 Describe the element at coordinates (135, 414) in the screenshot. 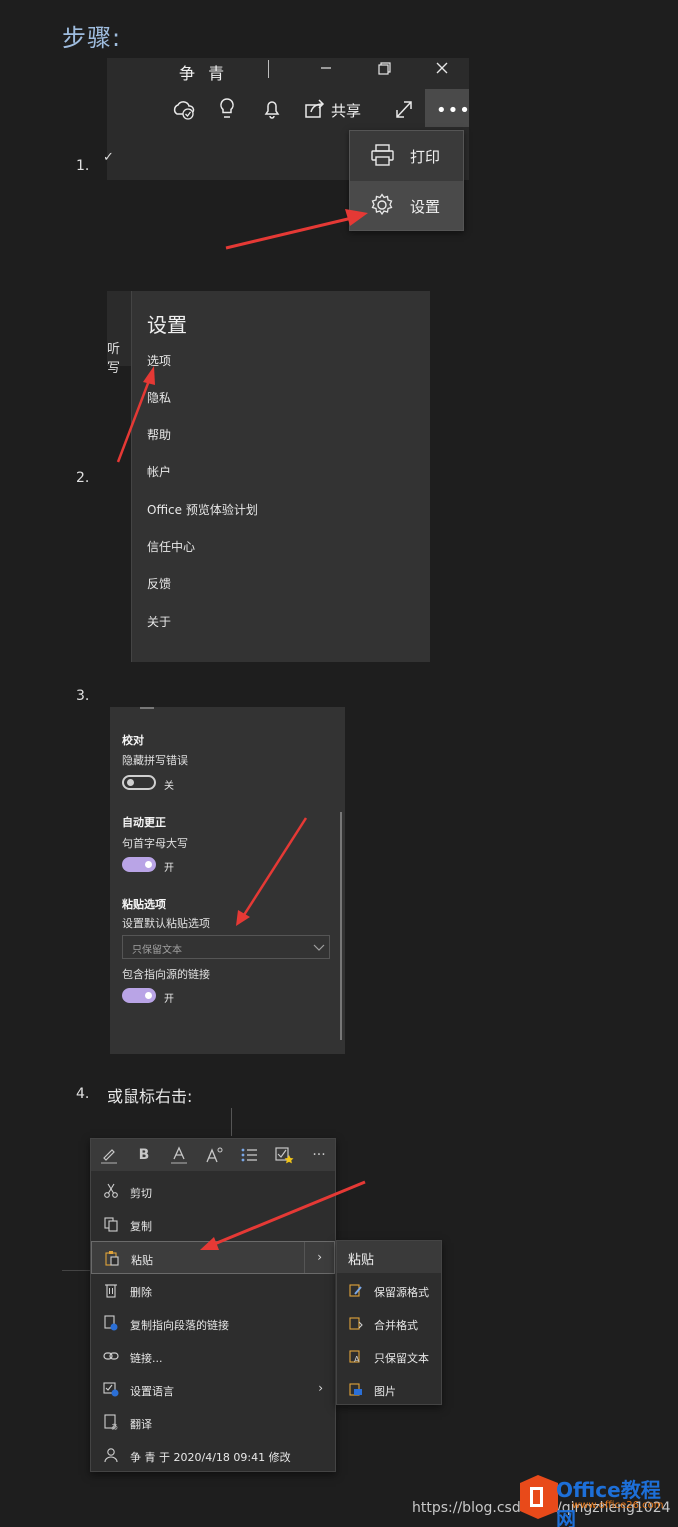

I see `arrow-step2` at that location.